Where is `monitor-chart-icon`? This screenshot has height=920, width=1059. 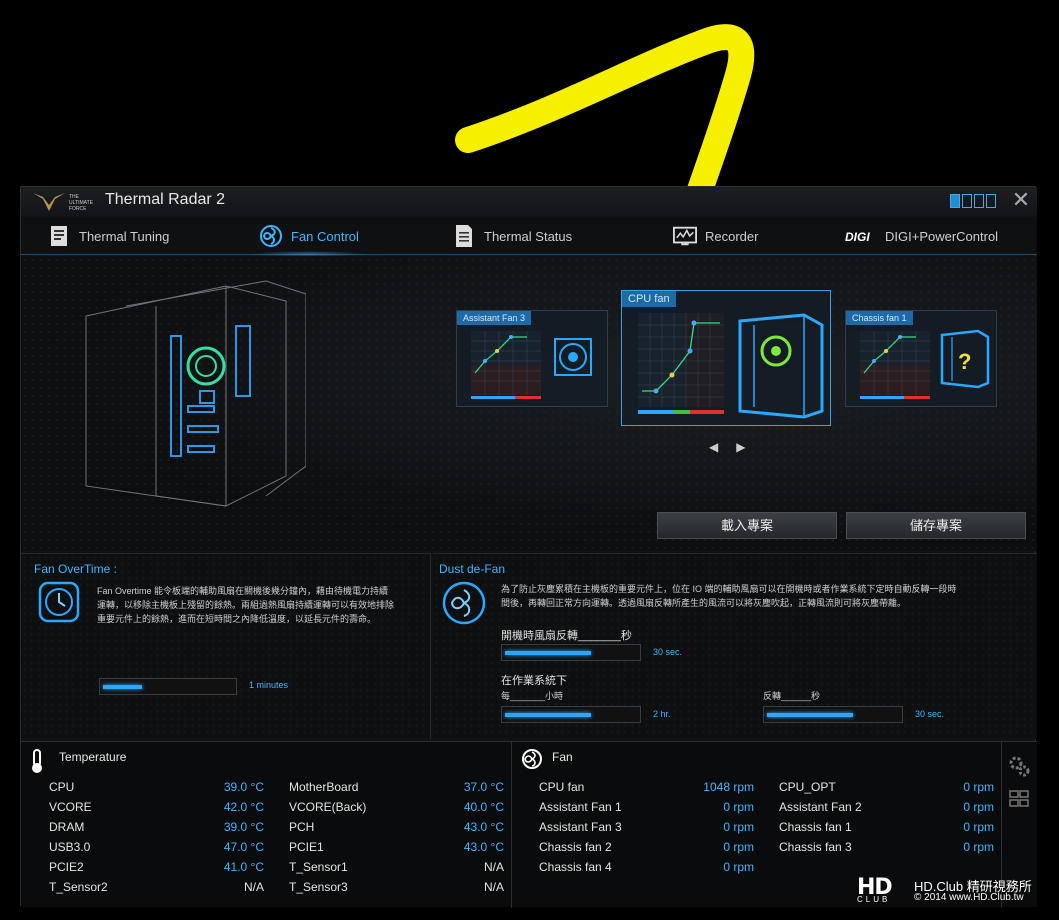
monitor-chart-icon is located at coordinates (685, 236).